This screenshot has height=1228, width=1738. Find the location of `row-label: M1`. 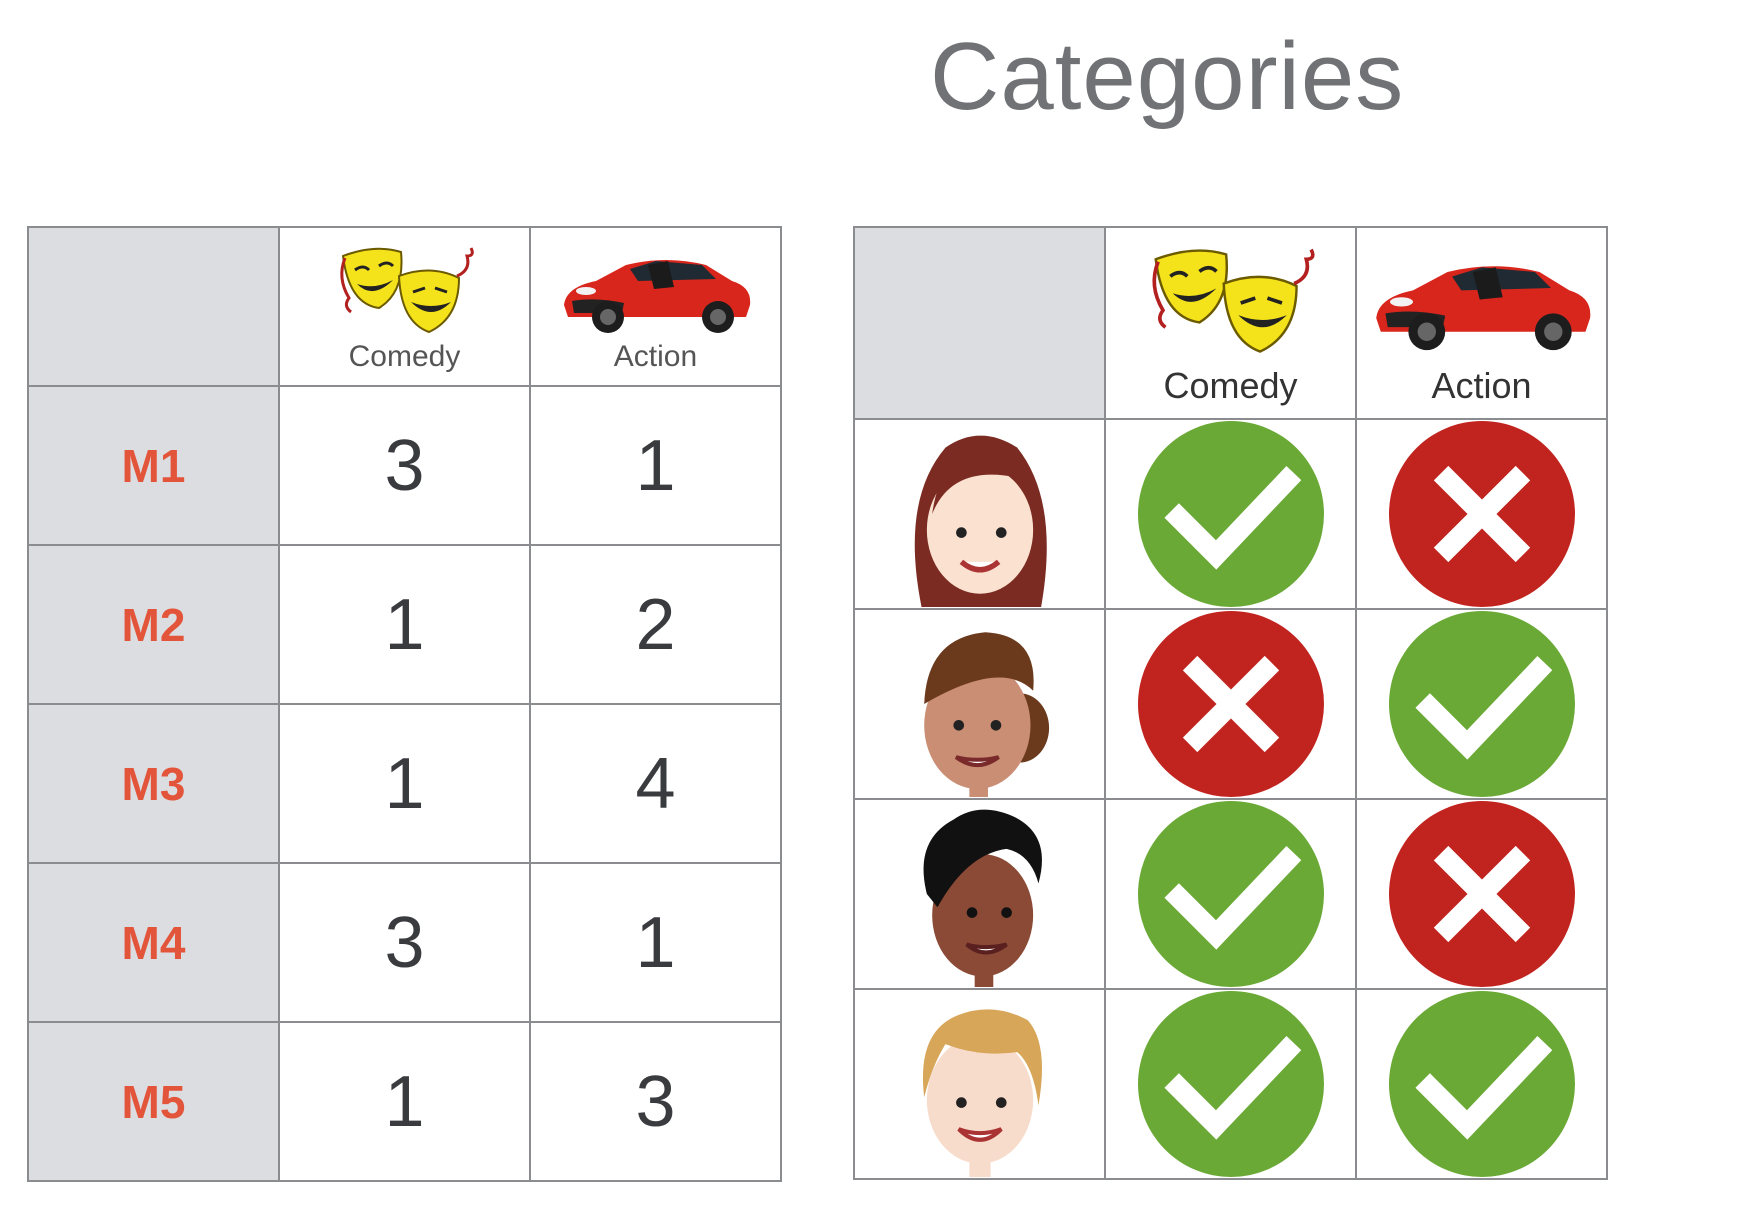

row-label: M1 is located at coordinates (153, 465).